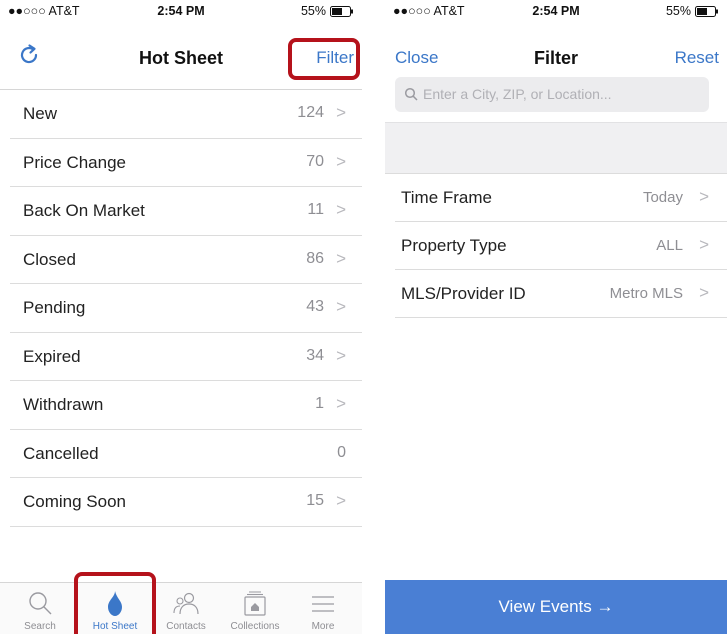  What do you see at coordinates (115, 603) in the screenshot?
I see `hot-sheet-highlight-box` at bounding box center [115, 603].